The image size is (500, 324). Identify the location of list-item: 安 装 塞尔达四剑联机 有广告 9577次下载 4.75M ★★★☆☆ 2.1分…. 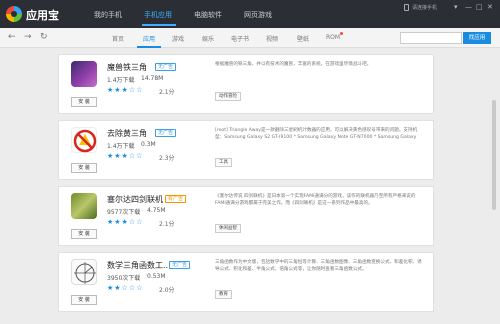
(246, 216).